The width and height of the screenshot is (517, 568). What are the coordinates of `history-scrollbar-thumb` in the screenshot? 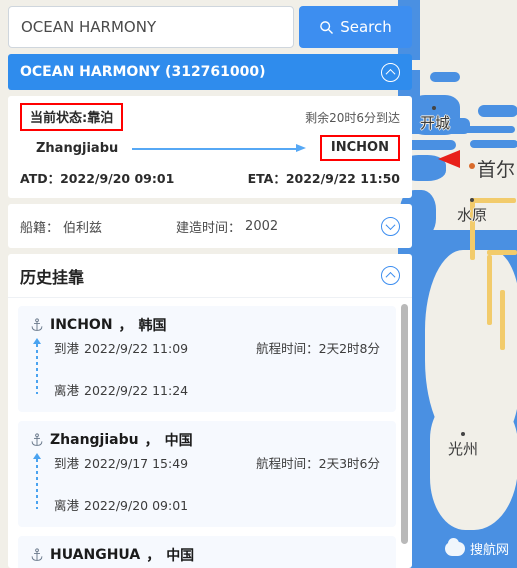 It's located at (404, 424).